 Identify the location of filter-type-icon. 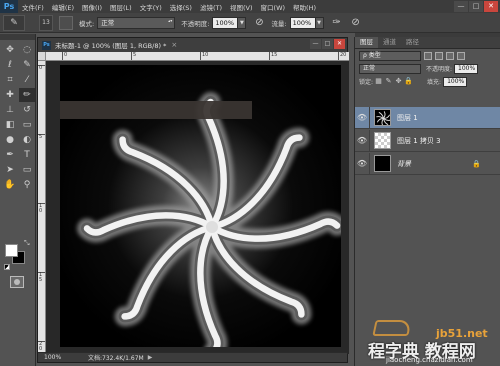
(450, 55).